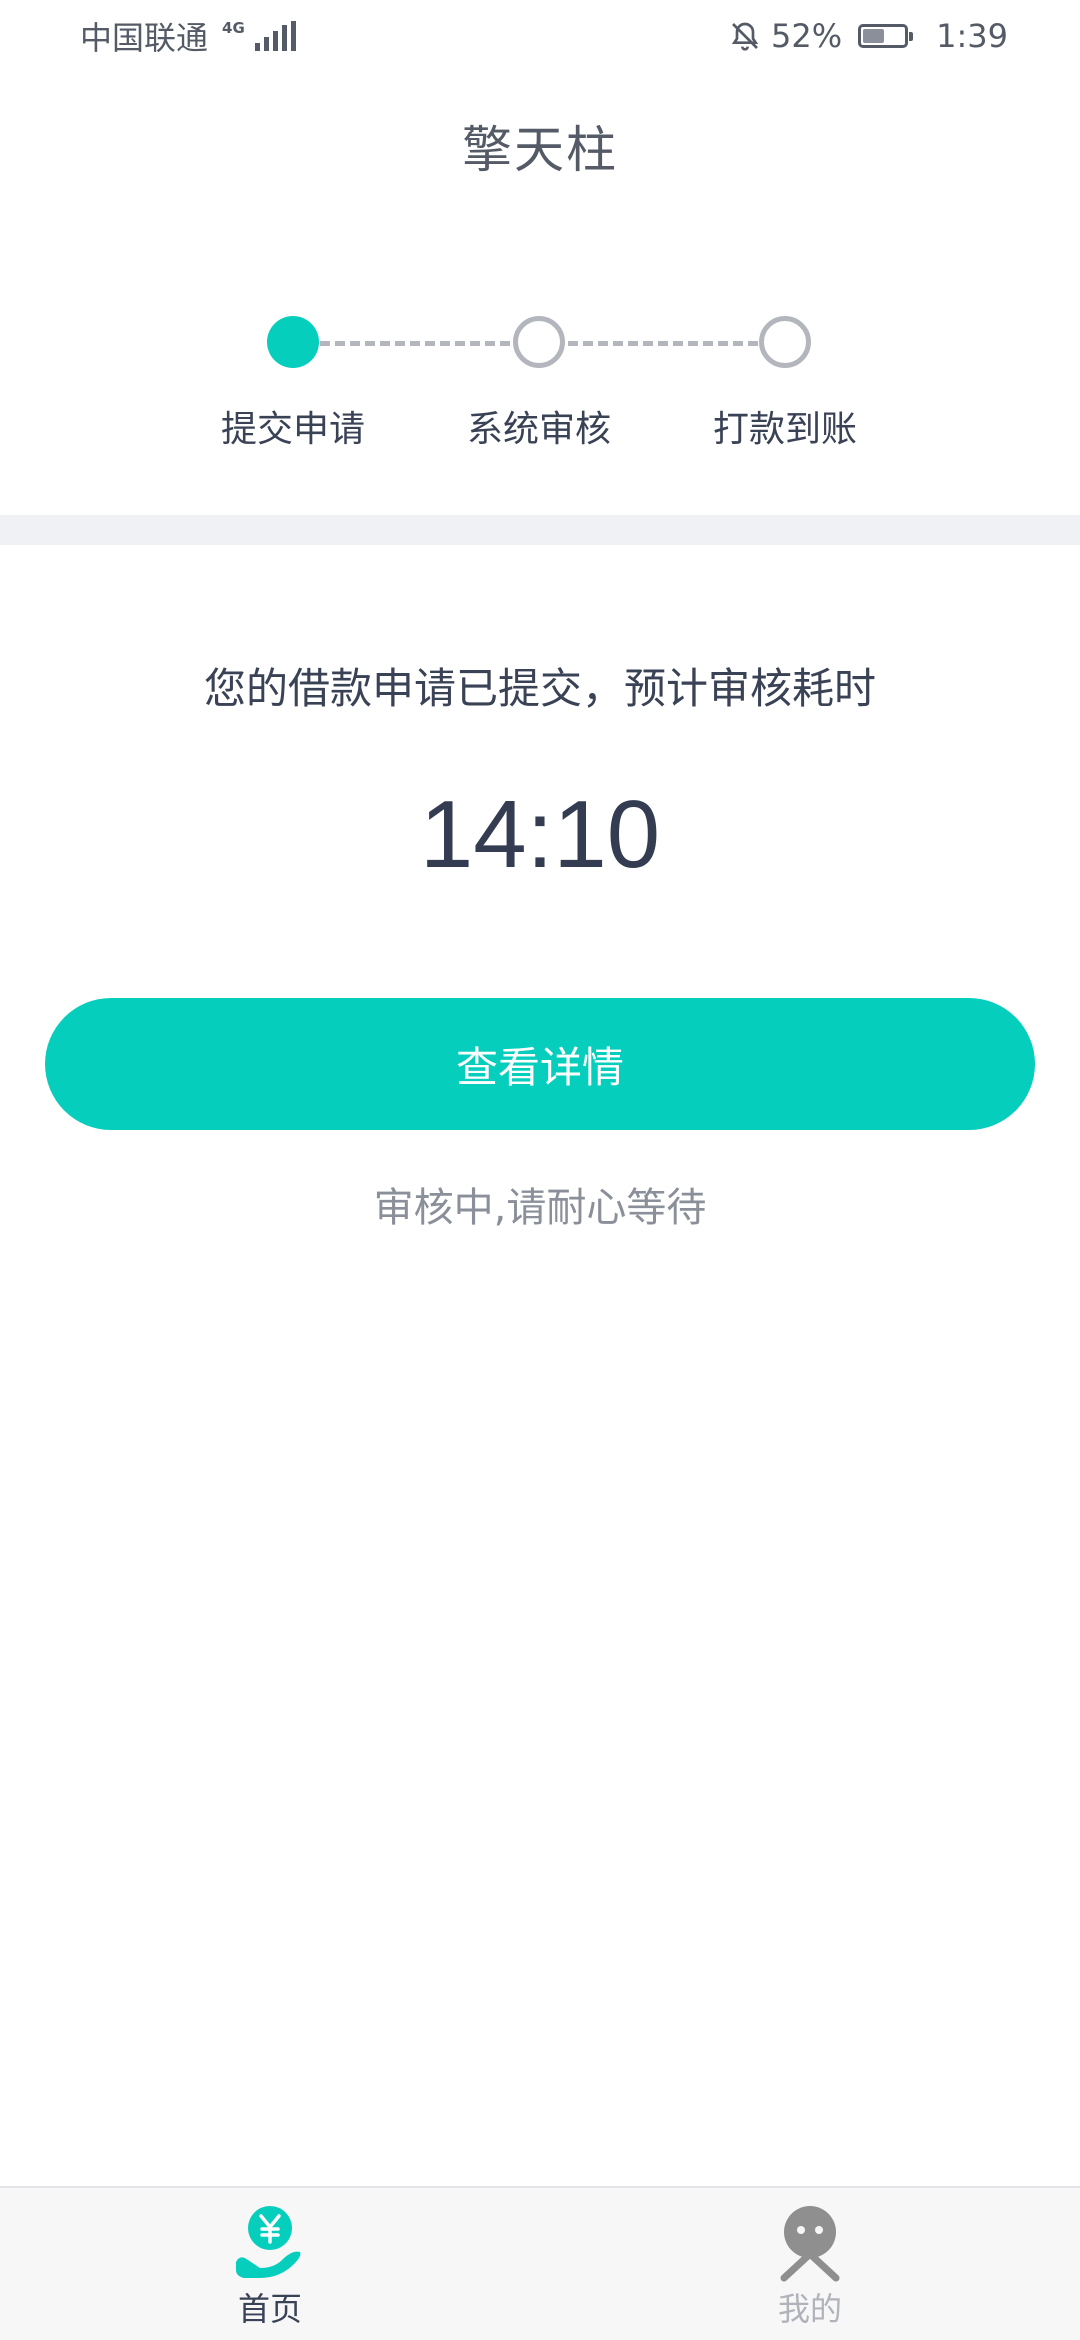  I want to click on section-divider, so click(540, 530).